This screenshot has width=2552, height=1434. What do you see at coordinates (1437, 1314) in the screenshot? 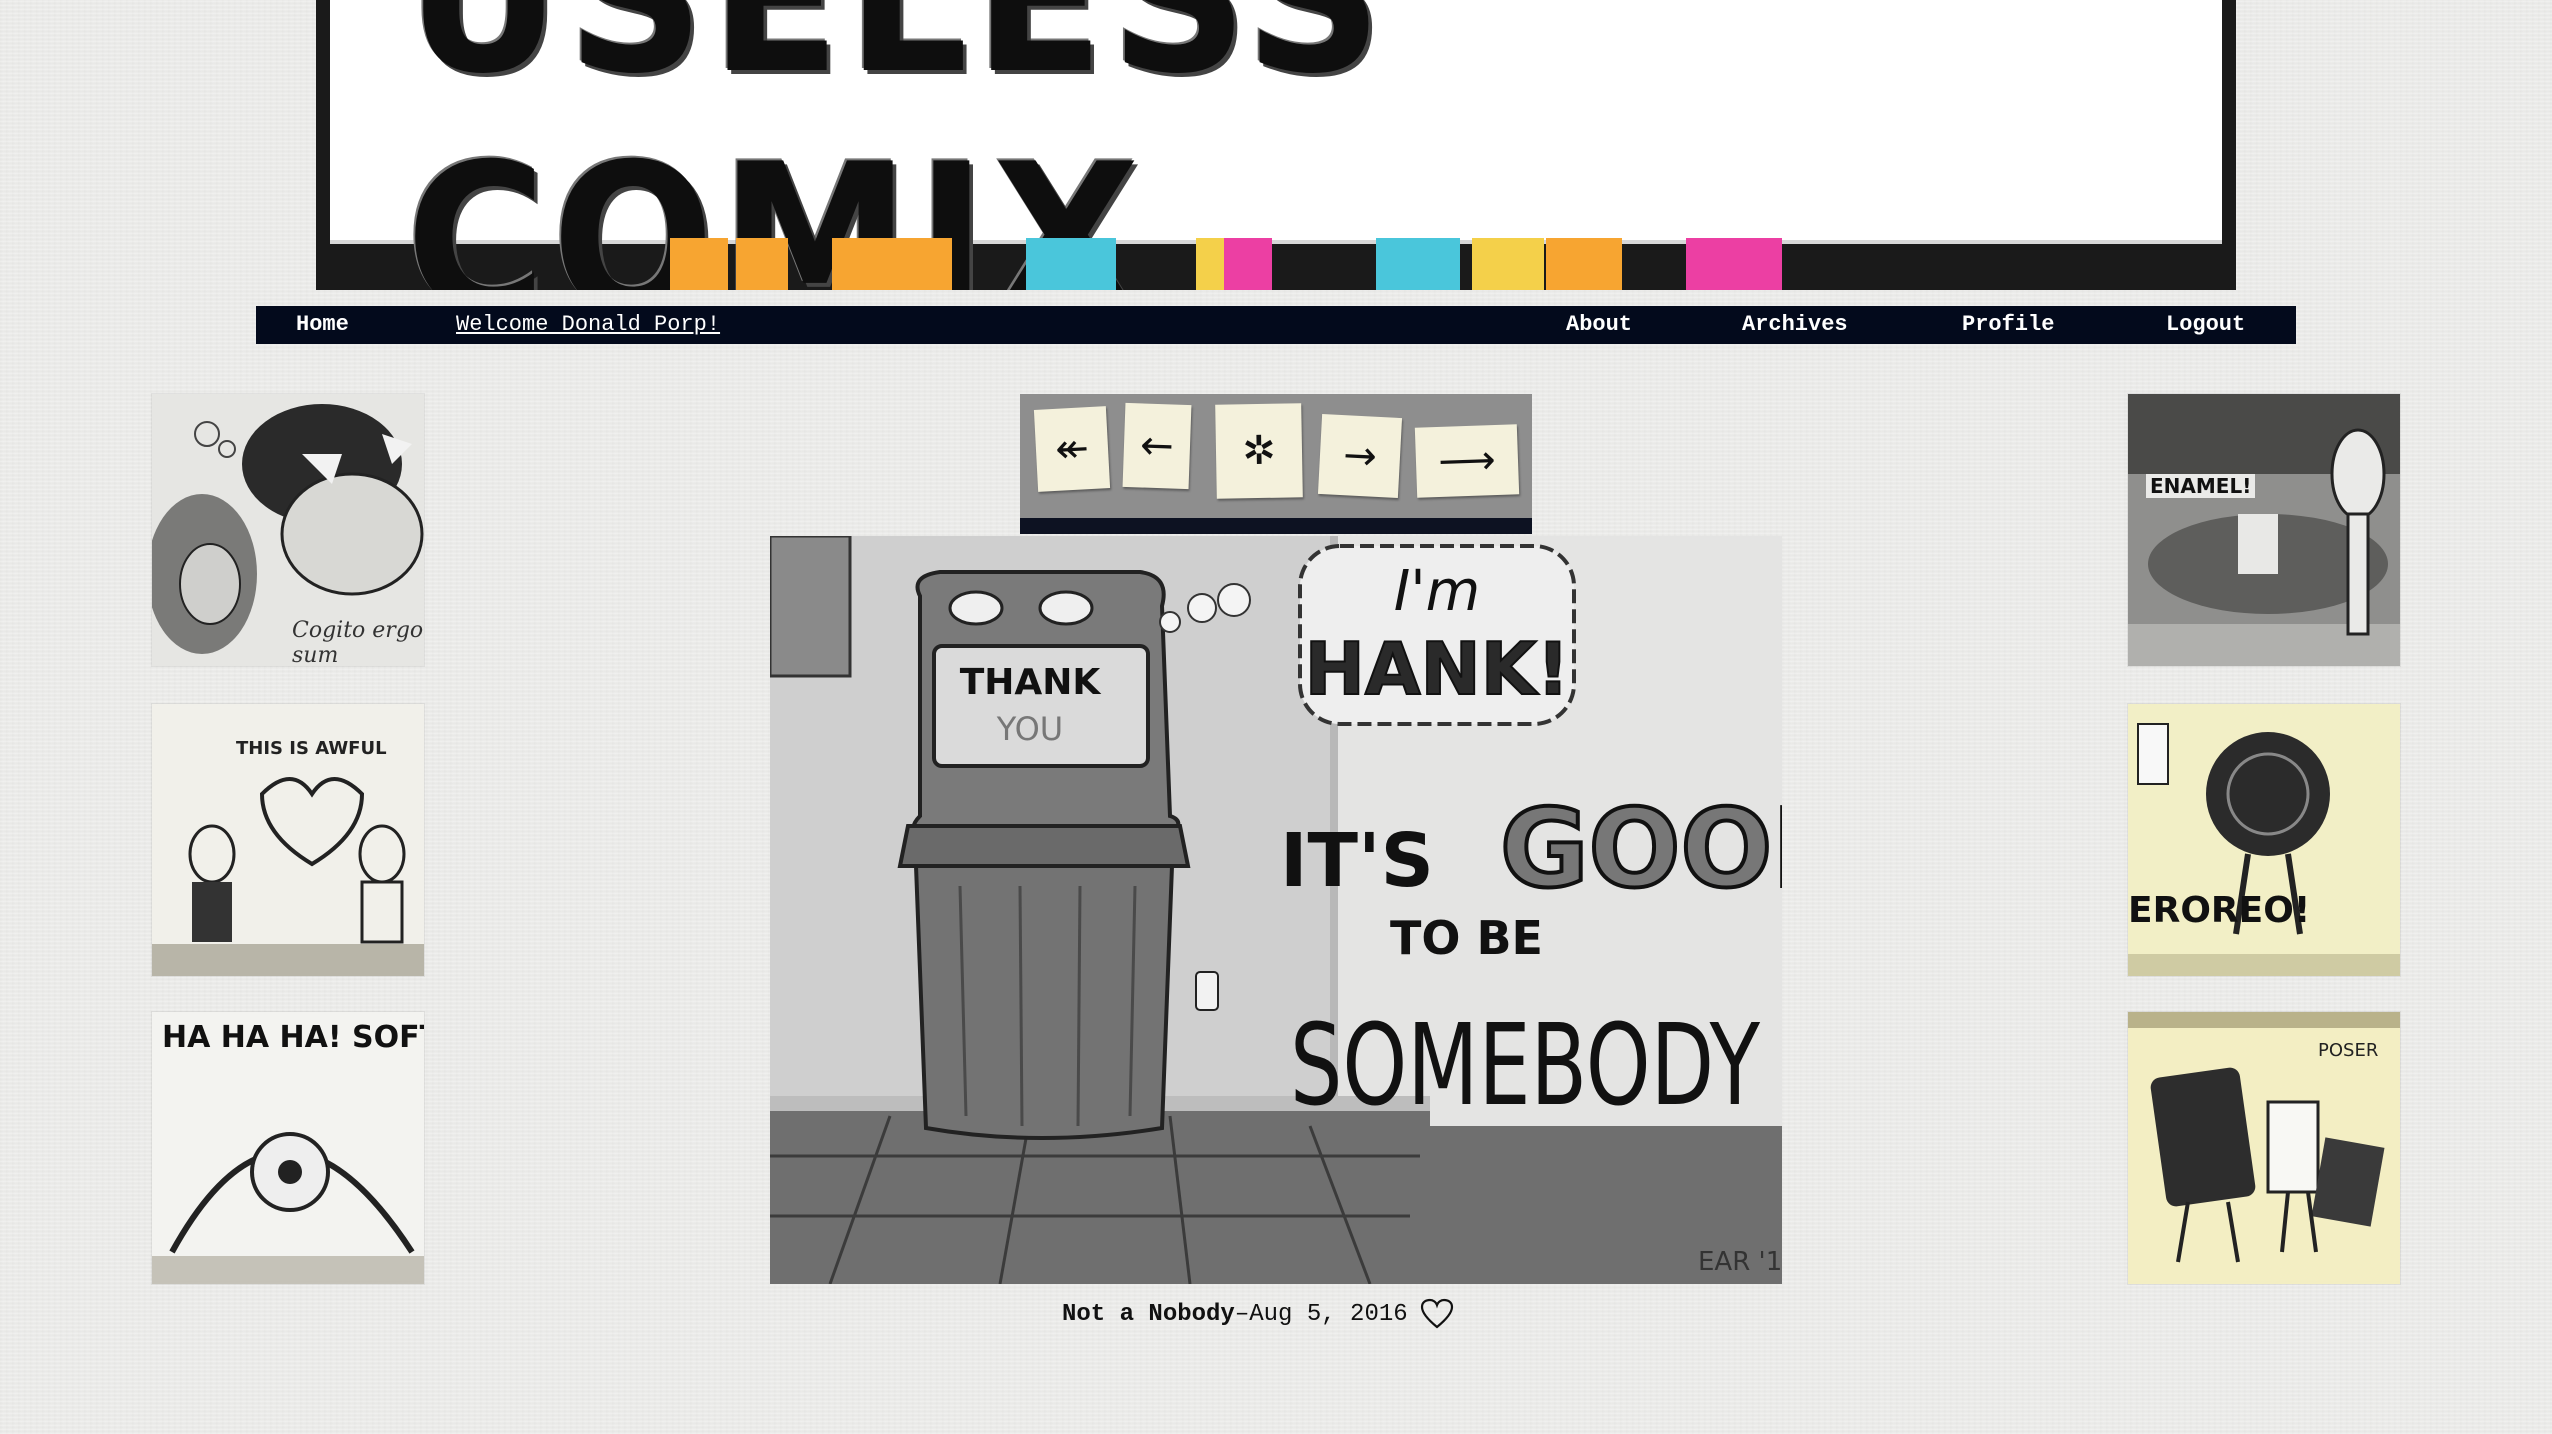
I see `heart-icon` at bounding box center [1437, 1314].